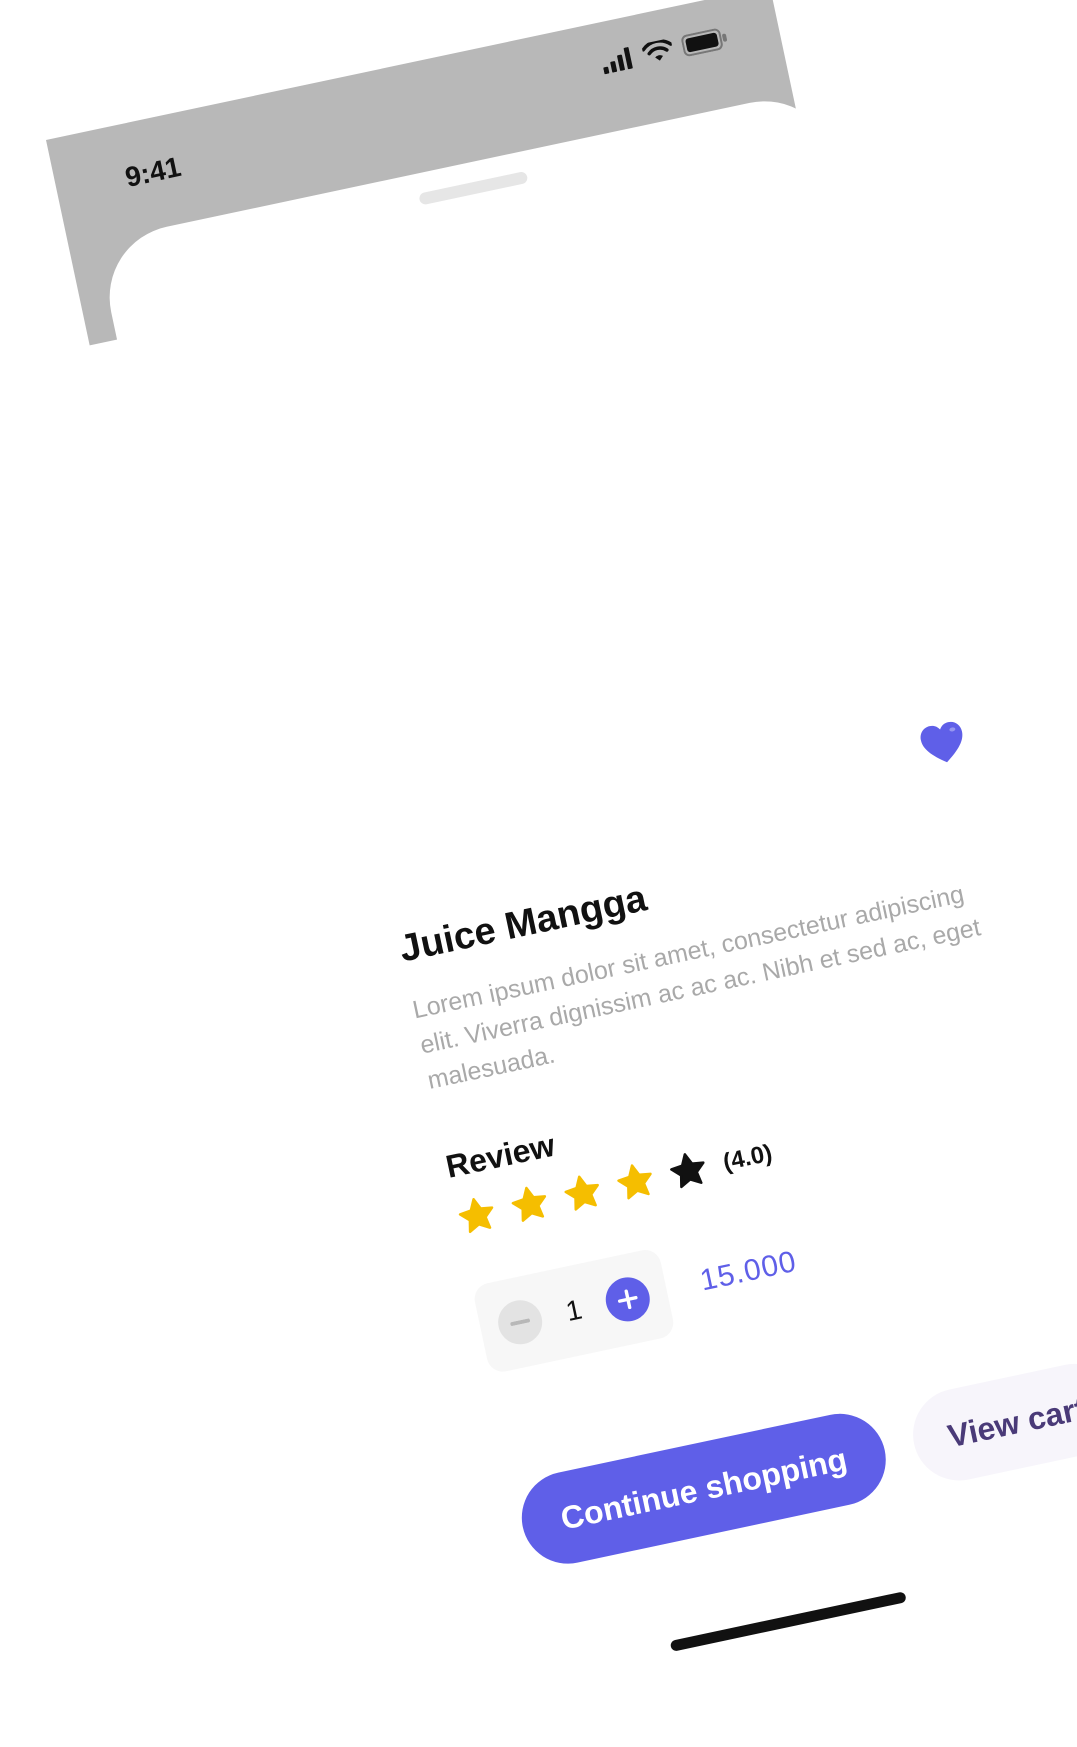  Describe the element at coordinates (658, 54) in the screenshot. I see `wifi-icon` at that location.